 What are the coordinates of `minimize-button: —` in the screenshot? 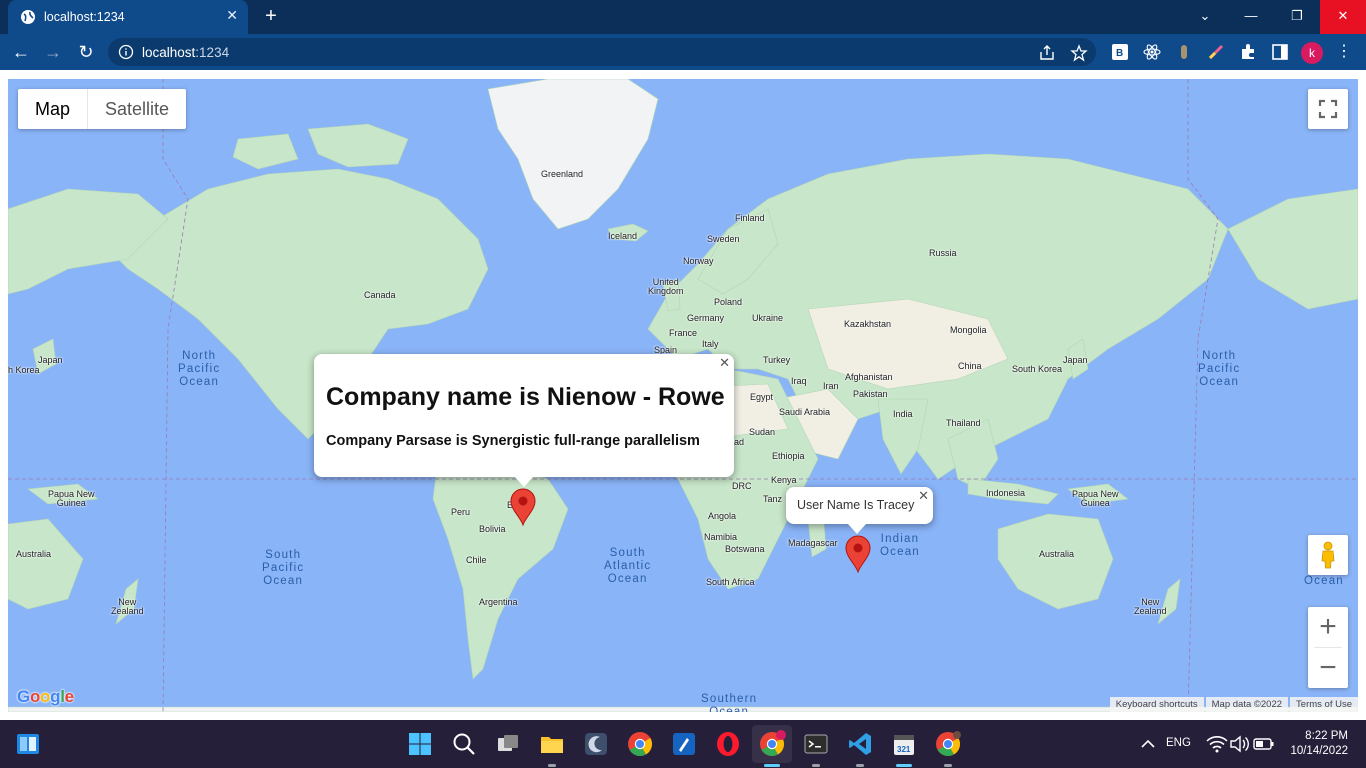 It's located at (1251, 17).